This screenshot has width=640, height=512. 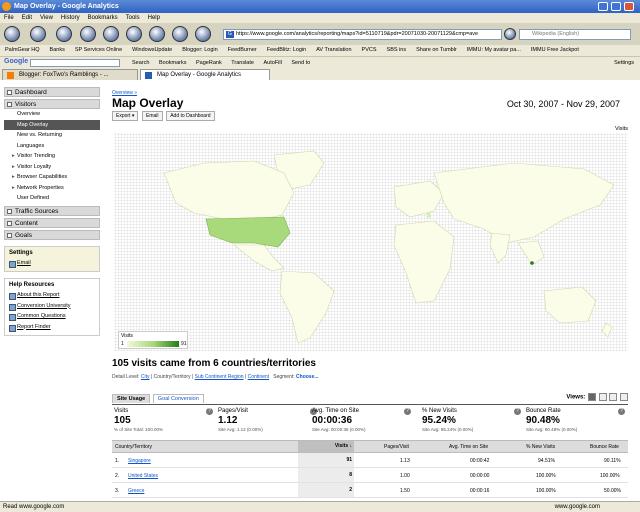 What do you see at coordinates (103, 18) in the screenshot?
I see `menu-bookmarks: Bookmarks` at bounding box center [103, 18].